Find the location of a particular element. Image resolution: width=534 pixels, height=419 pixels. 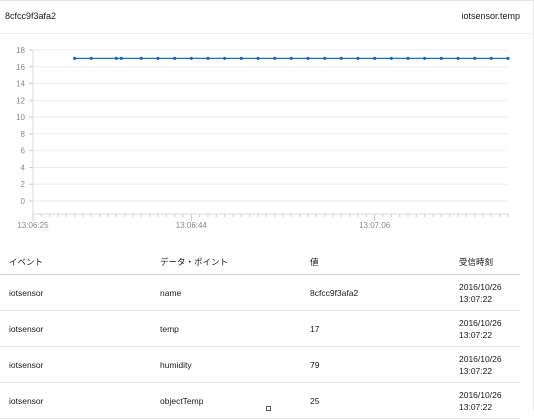

table-row: iotsensor humidity 79 2016/10/26 13:07:22 is located at coordinates (260, 365).